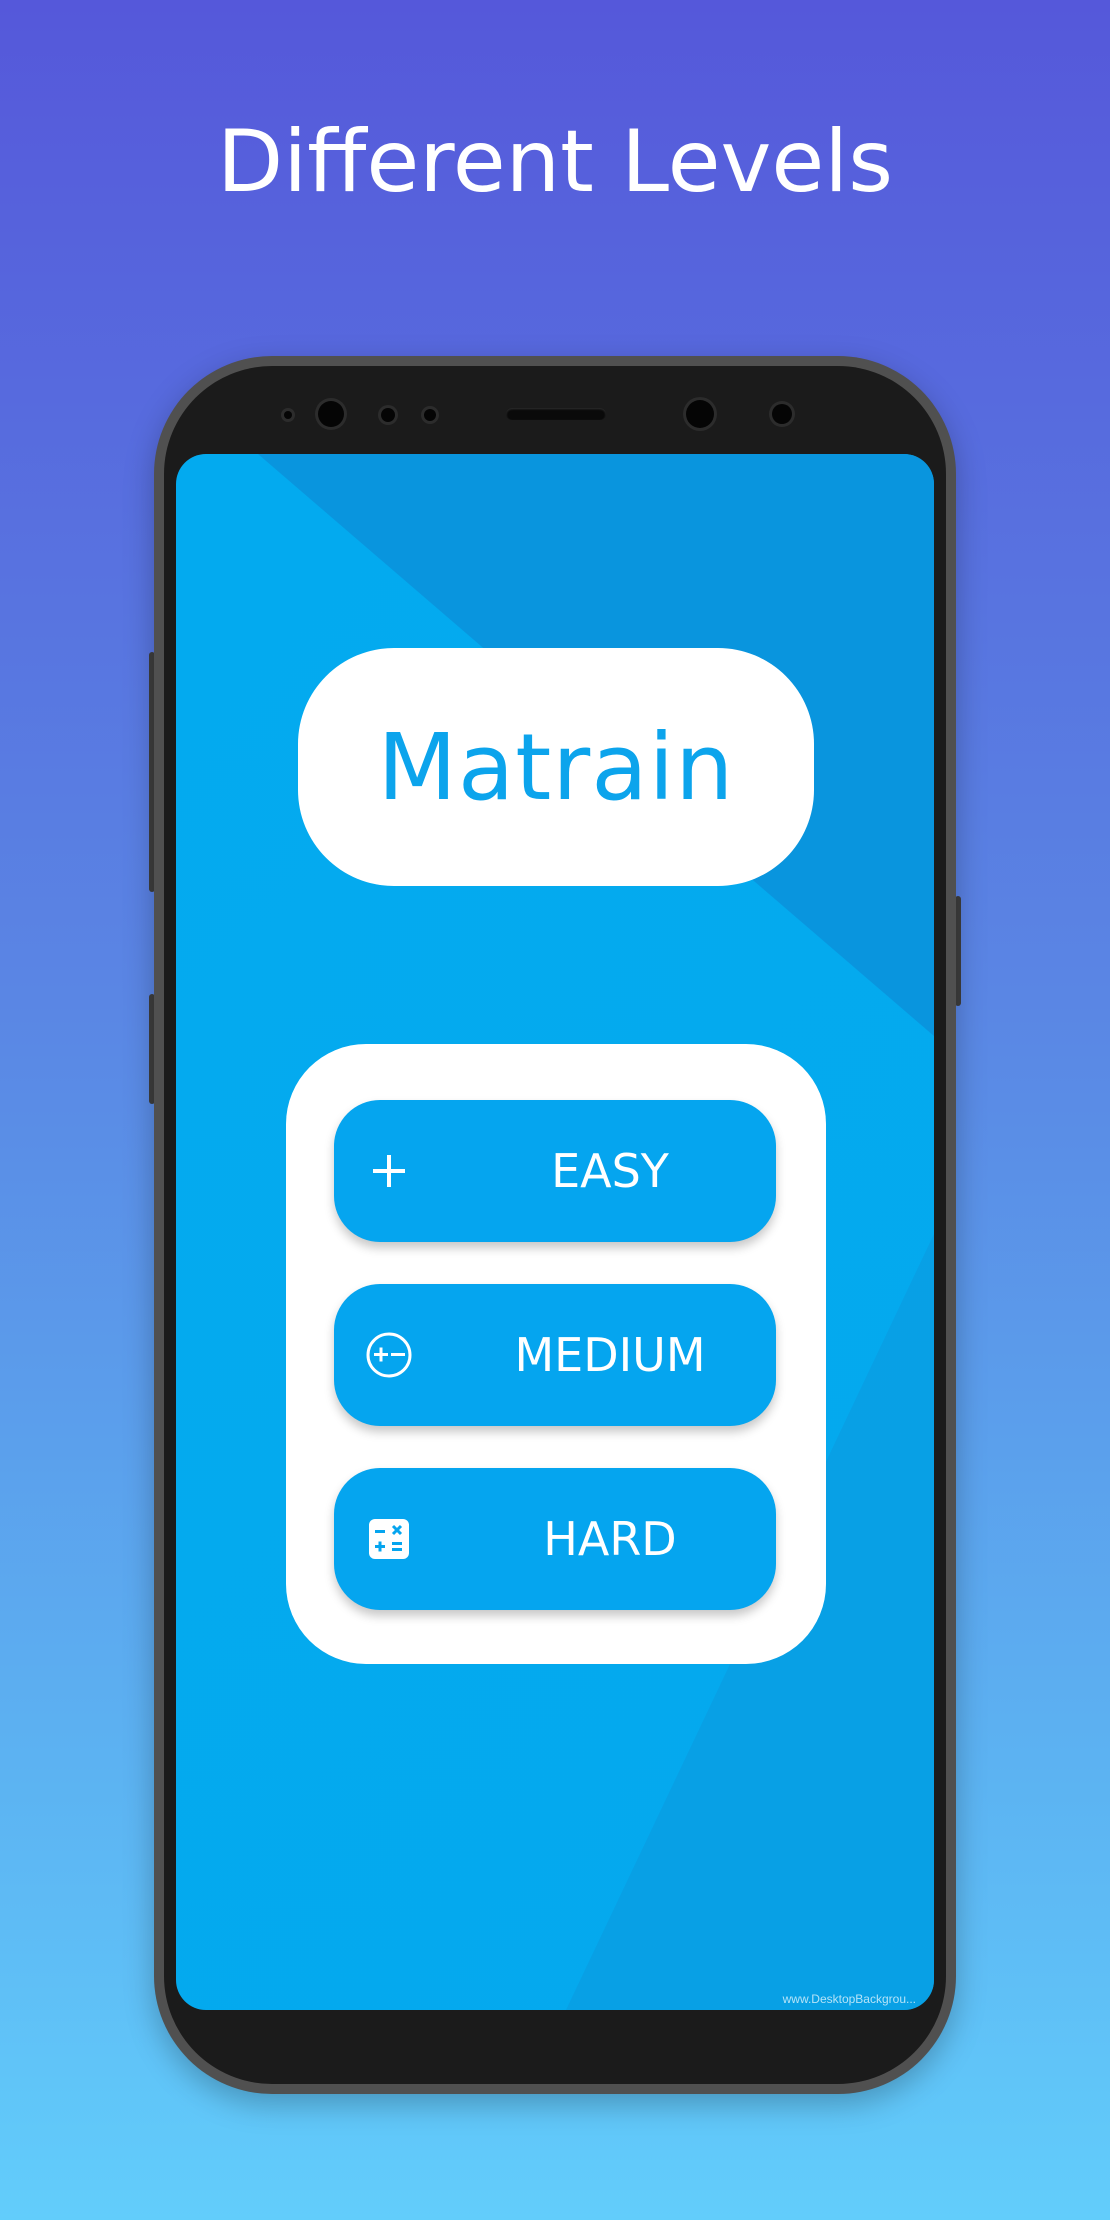  What do you see at coordinates (389, 1171) in the screenshot?
I see `plus-icon` at bounding box center [389, 1171].